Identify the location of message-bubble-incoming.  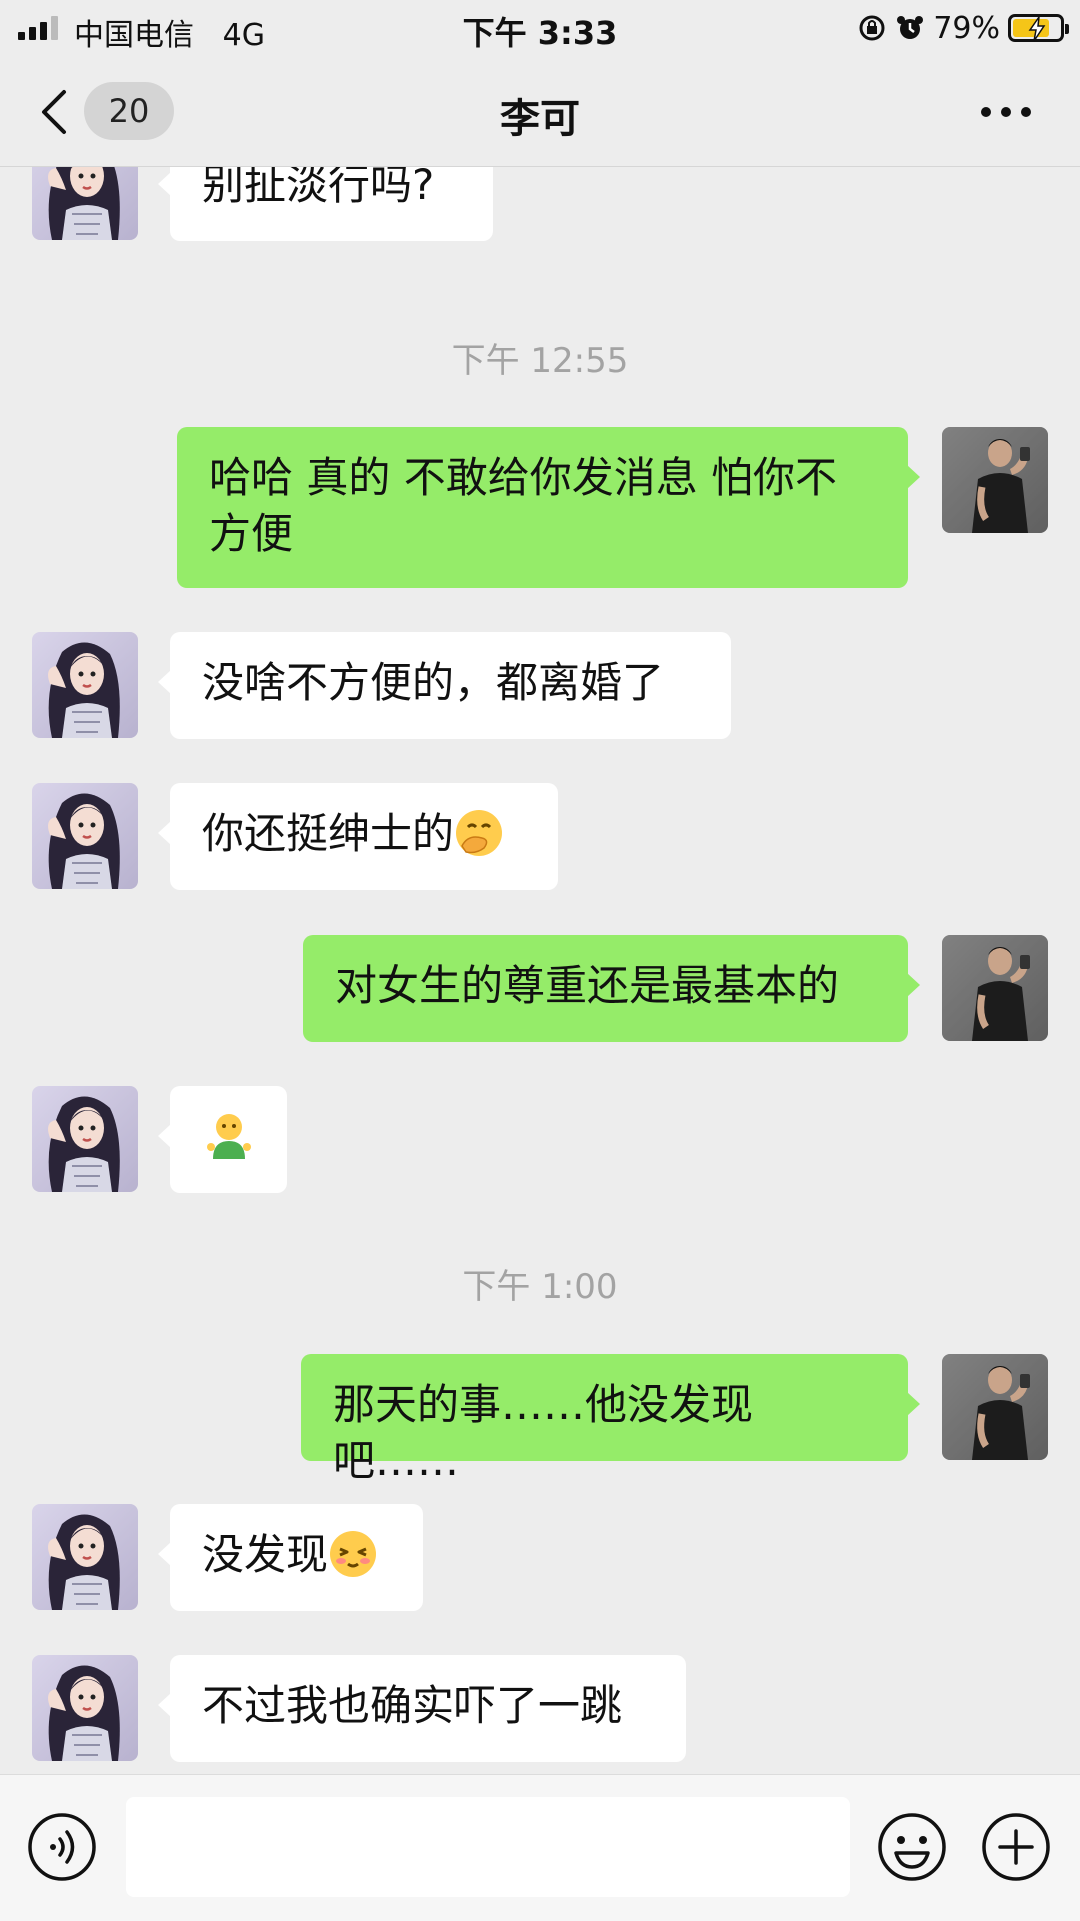
(222, 1139).